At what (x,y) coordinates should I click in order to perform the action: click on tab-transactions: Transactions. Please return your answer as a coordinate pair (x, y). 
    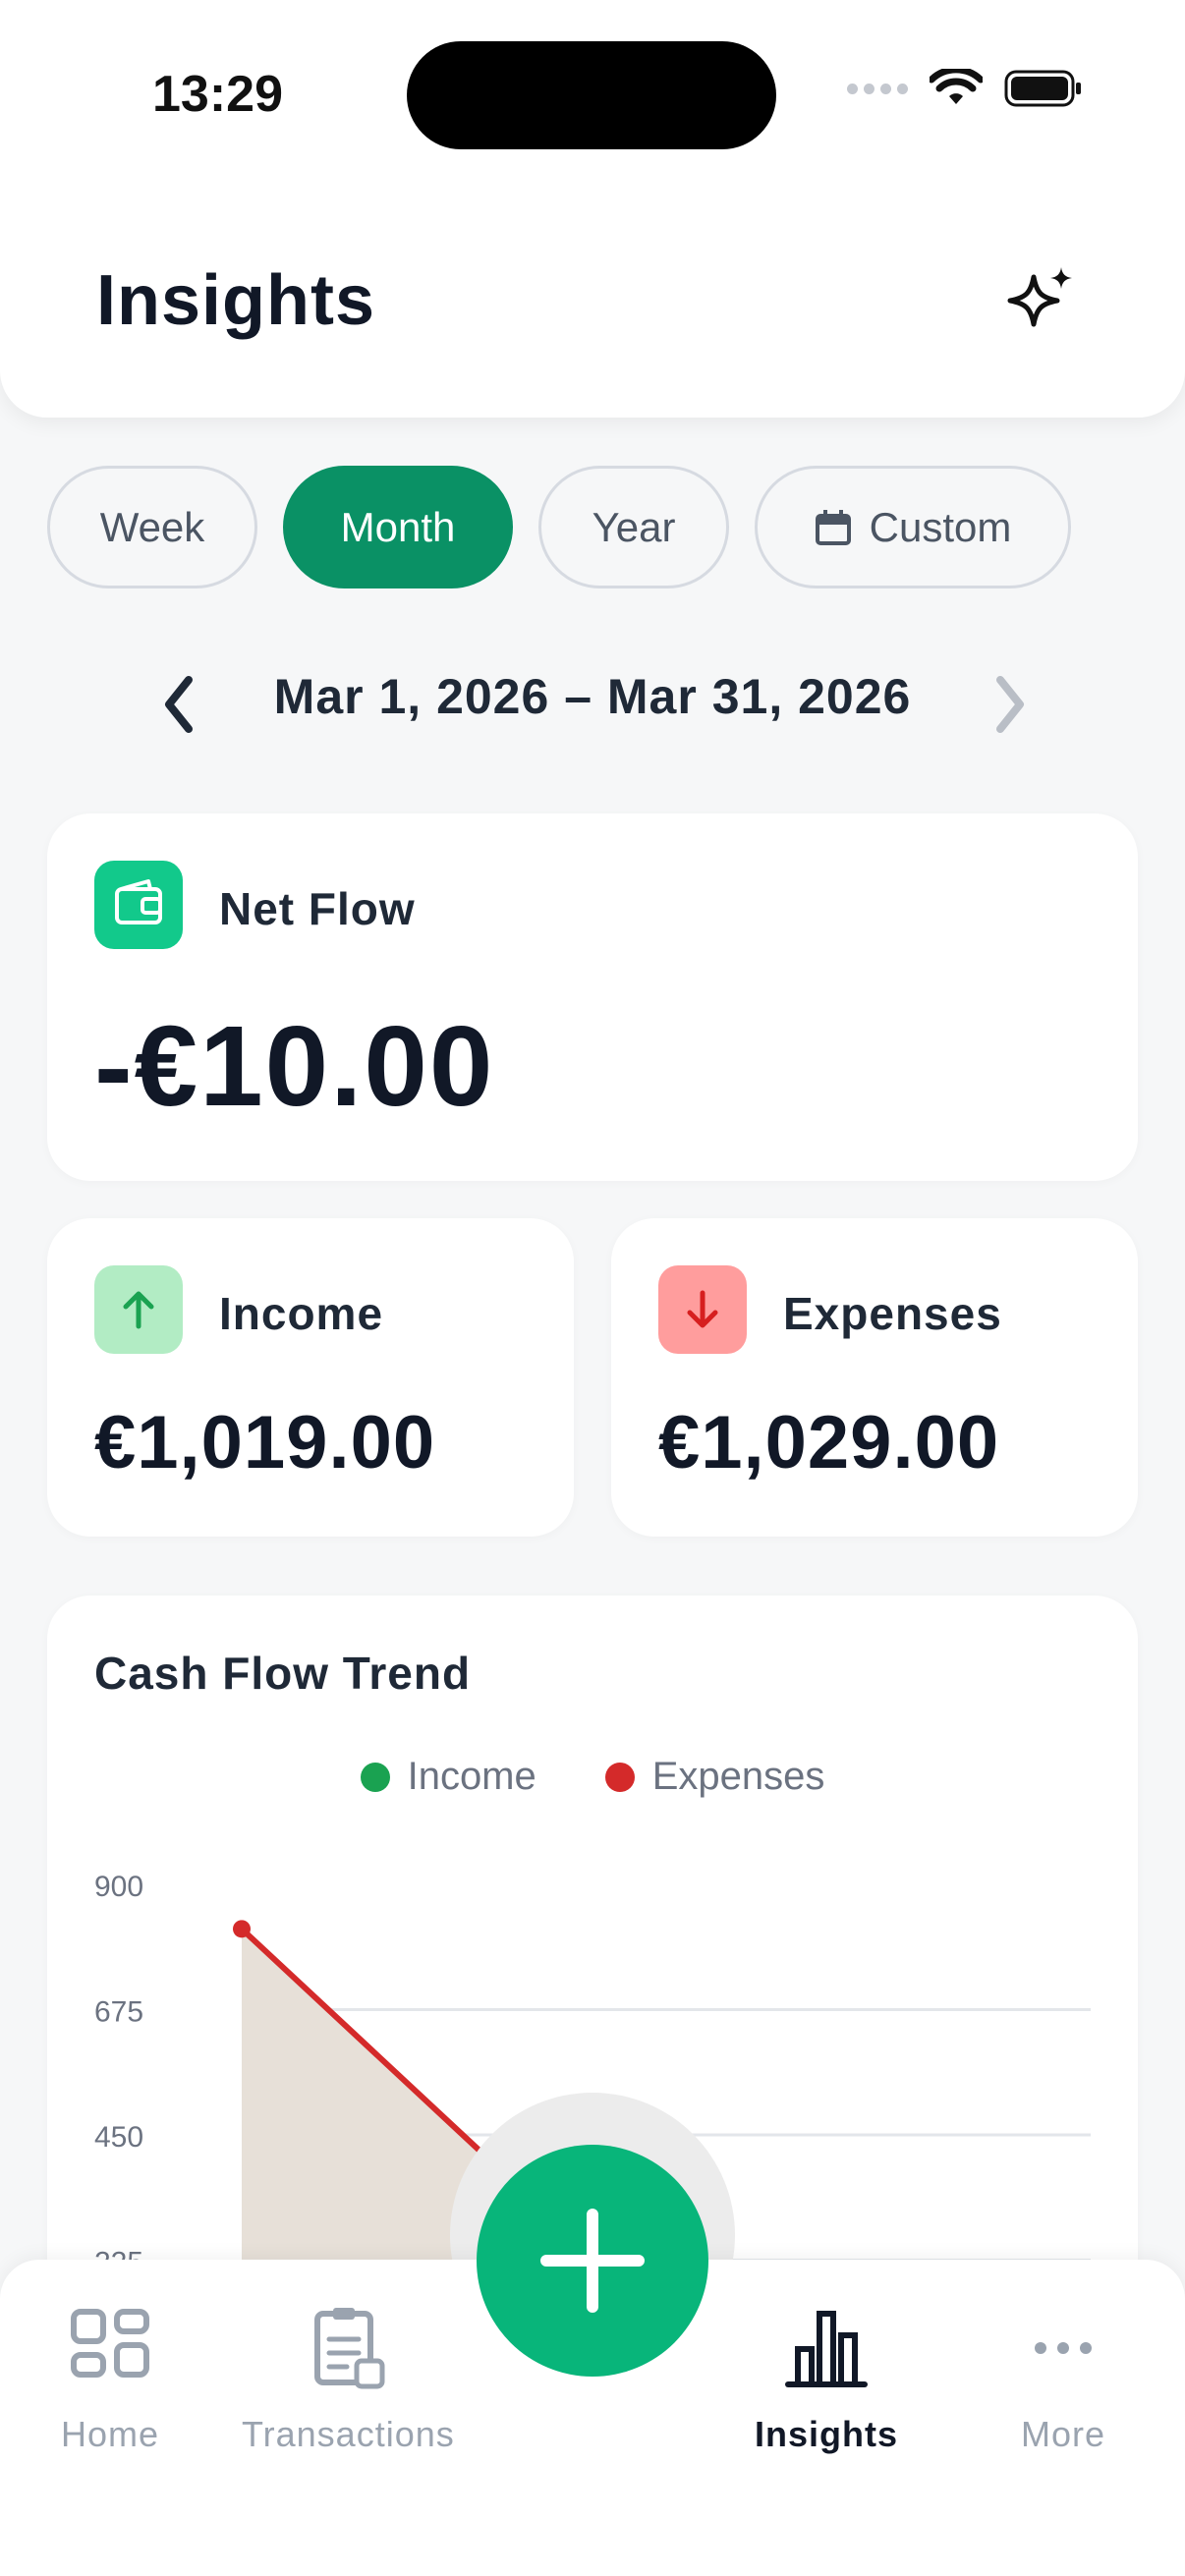
    Looking at the image, I should click on (349, 2379).